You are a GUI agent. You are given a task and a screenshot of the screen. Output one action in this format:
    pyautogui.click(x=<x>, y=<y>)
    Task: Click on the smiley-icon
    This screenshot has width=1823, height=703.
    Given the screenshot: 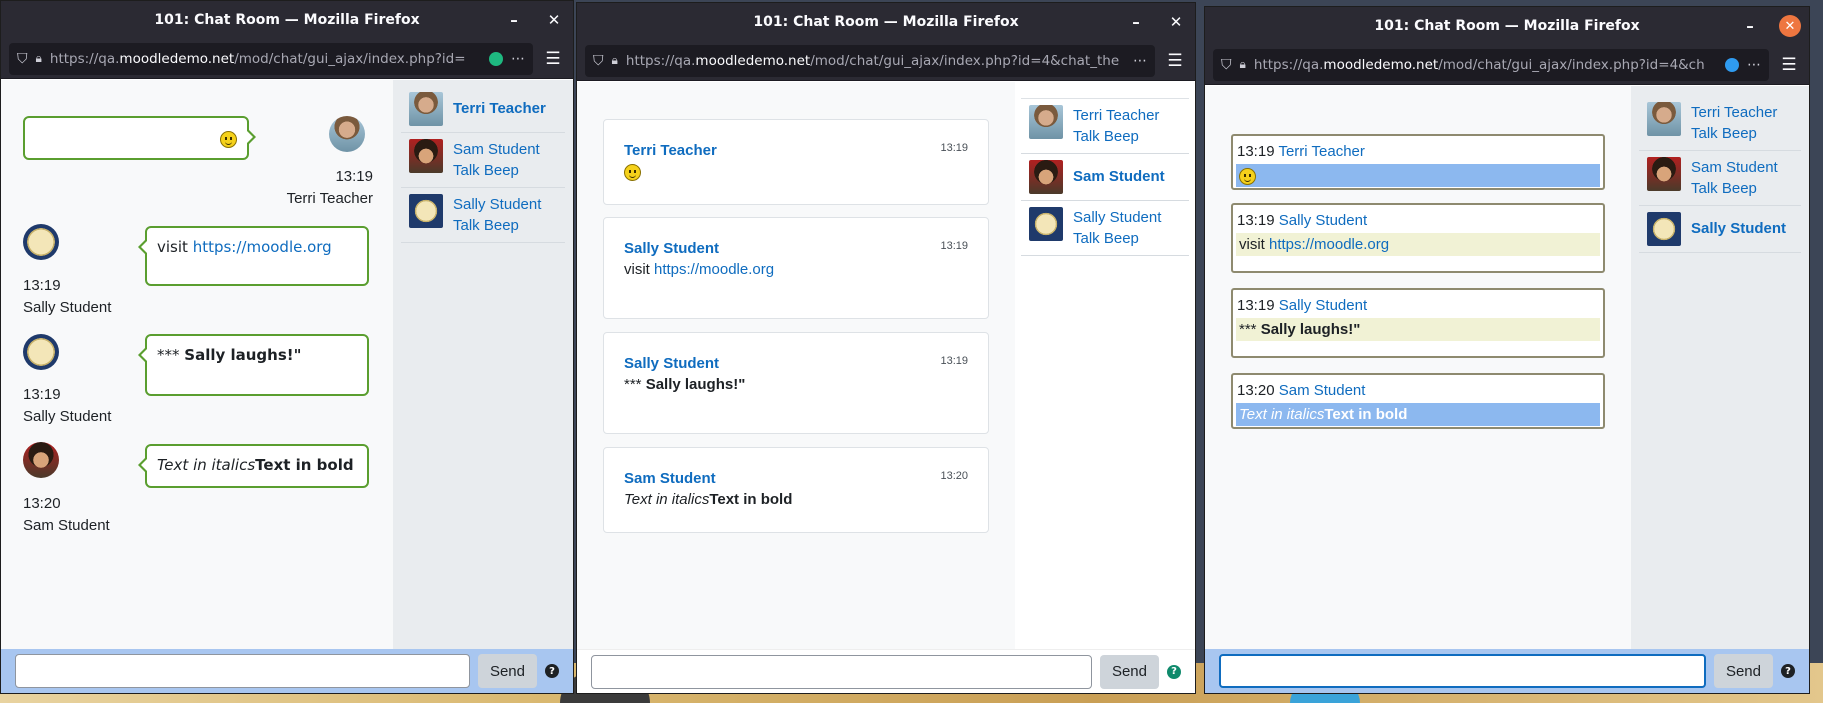 What is the action you would take?
    pyautogui.click(x=1247, y=176)
    